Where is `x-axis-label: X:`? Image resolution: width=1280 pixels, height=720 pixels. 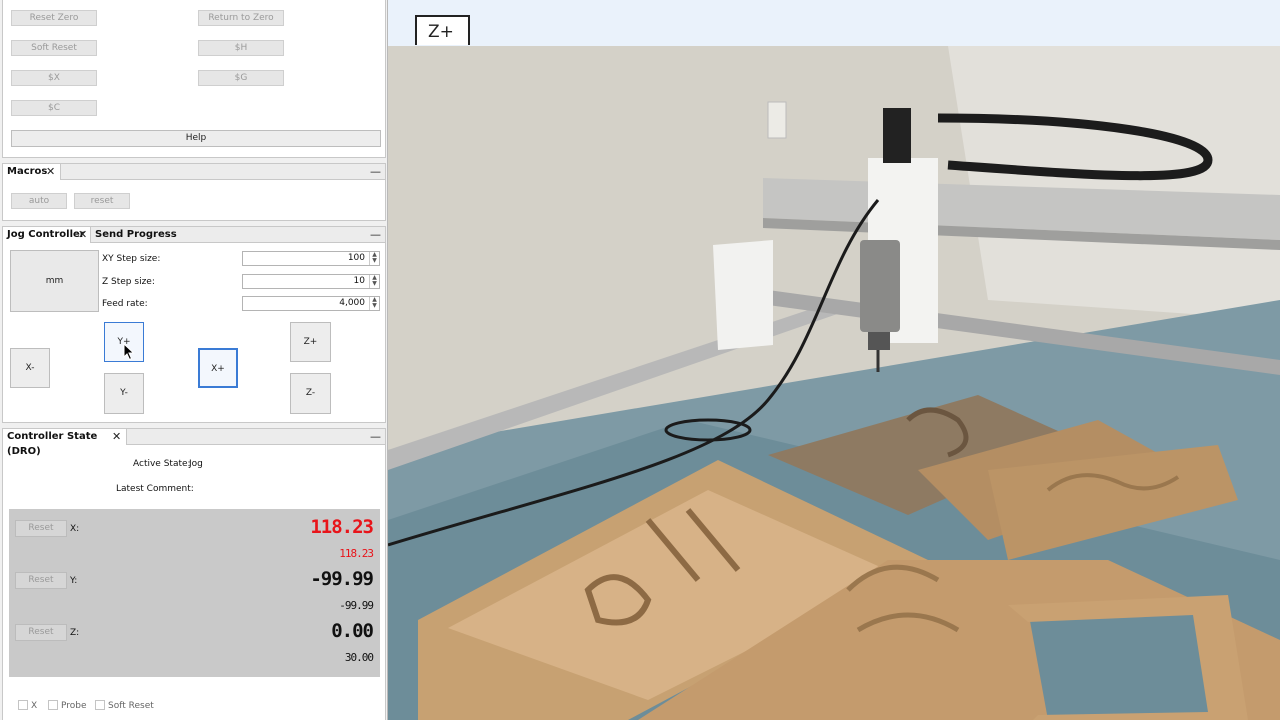 x-axis-label: X: is located at coordinates (75, 529).